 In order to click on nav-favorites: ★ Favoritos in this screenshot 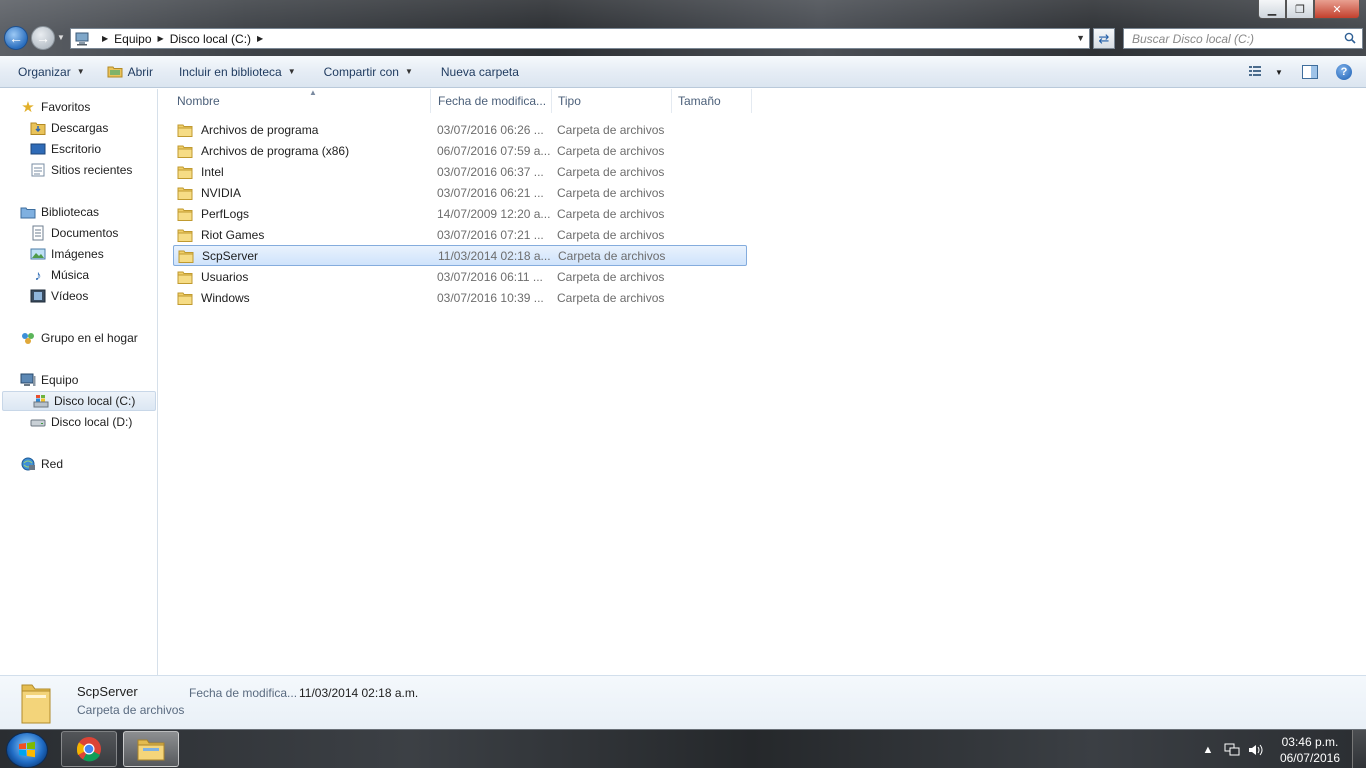, I will do `click(78, 107)`.